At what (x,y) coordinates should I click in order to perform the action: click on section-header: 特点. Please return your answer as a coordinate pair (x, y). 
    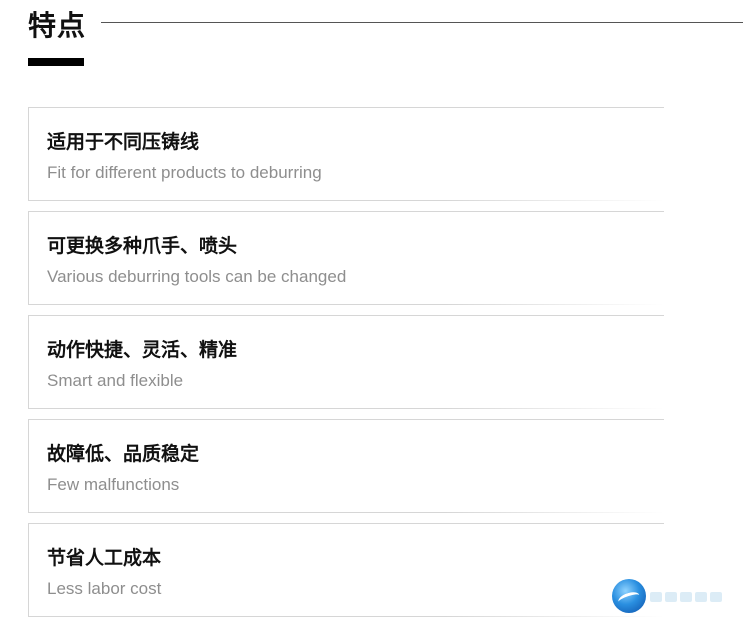
    Looking at the image, I should click on (385, 35).